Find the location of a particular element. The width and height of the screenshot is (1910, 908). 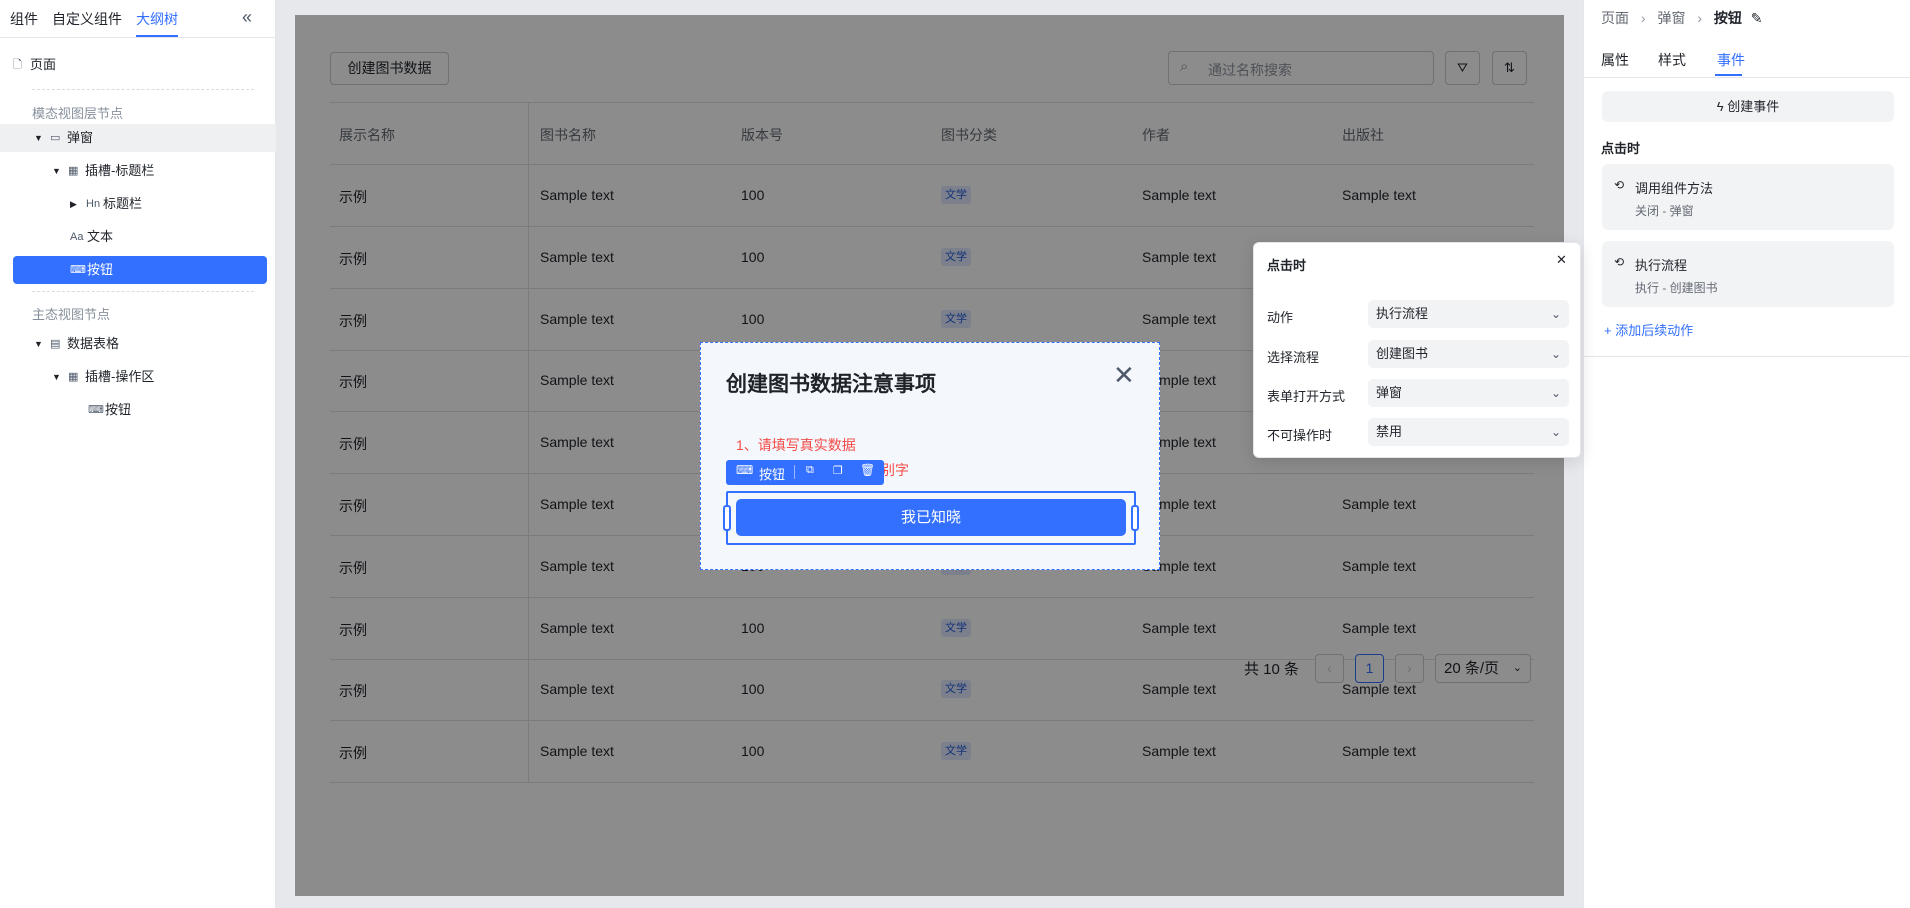

tree-node-label: 标题栏 is located at coordinates (123, 203).